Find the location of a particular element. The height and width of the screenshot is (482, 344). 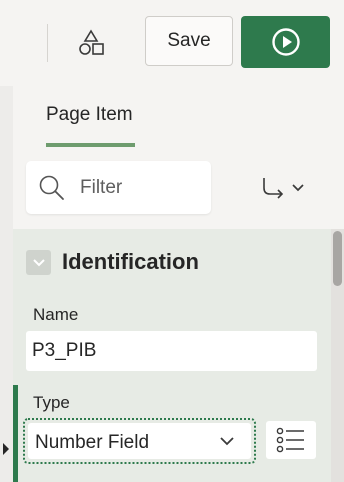

filter-input is located at coordinates (142, 188).